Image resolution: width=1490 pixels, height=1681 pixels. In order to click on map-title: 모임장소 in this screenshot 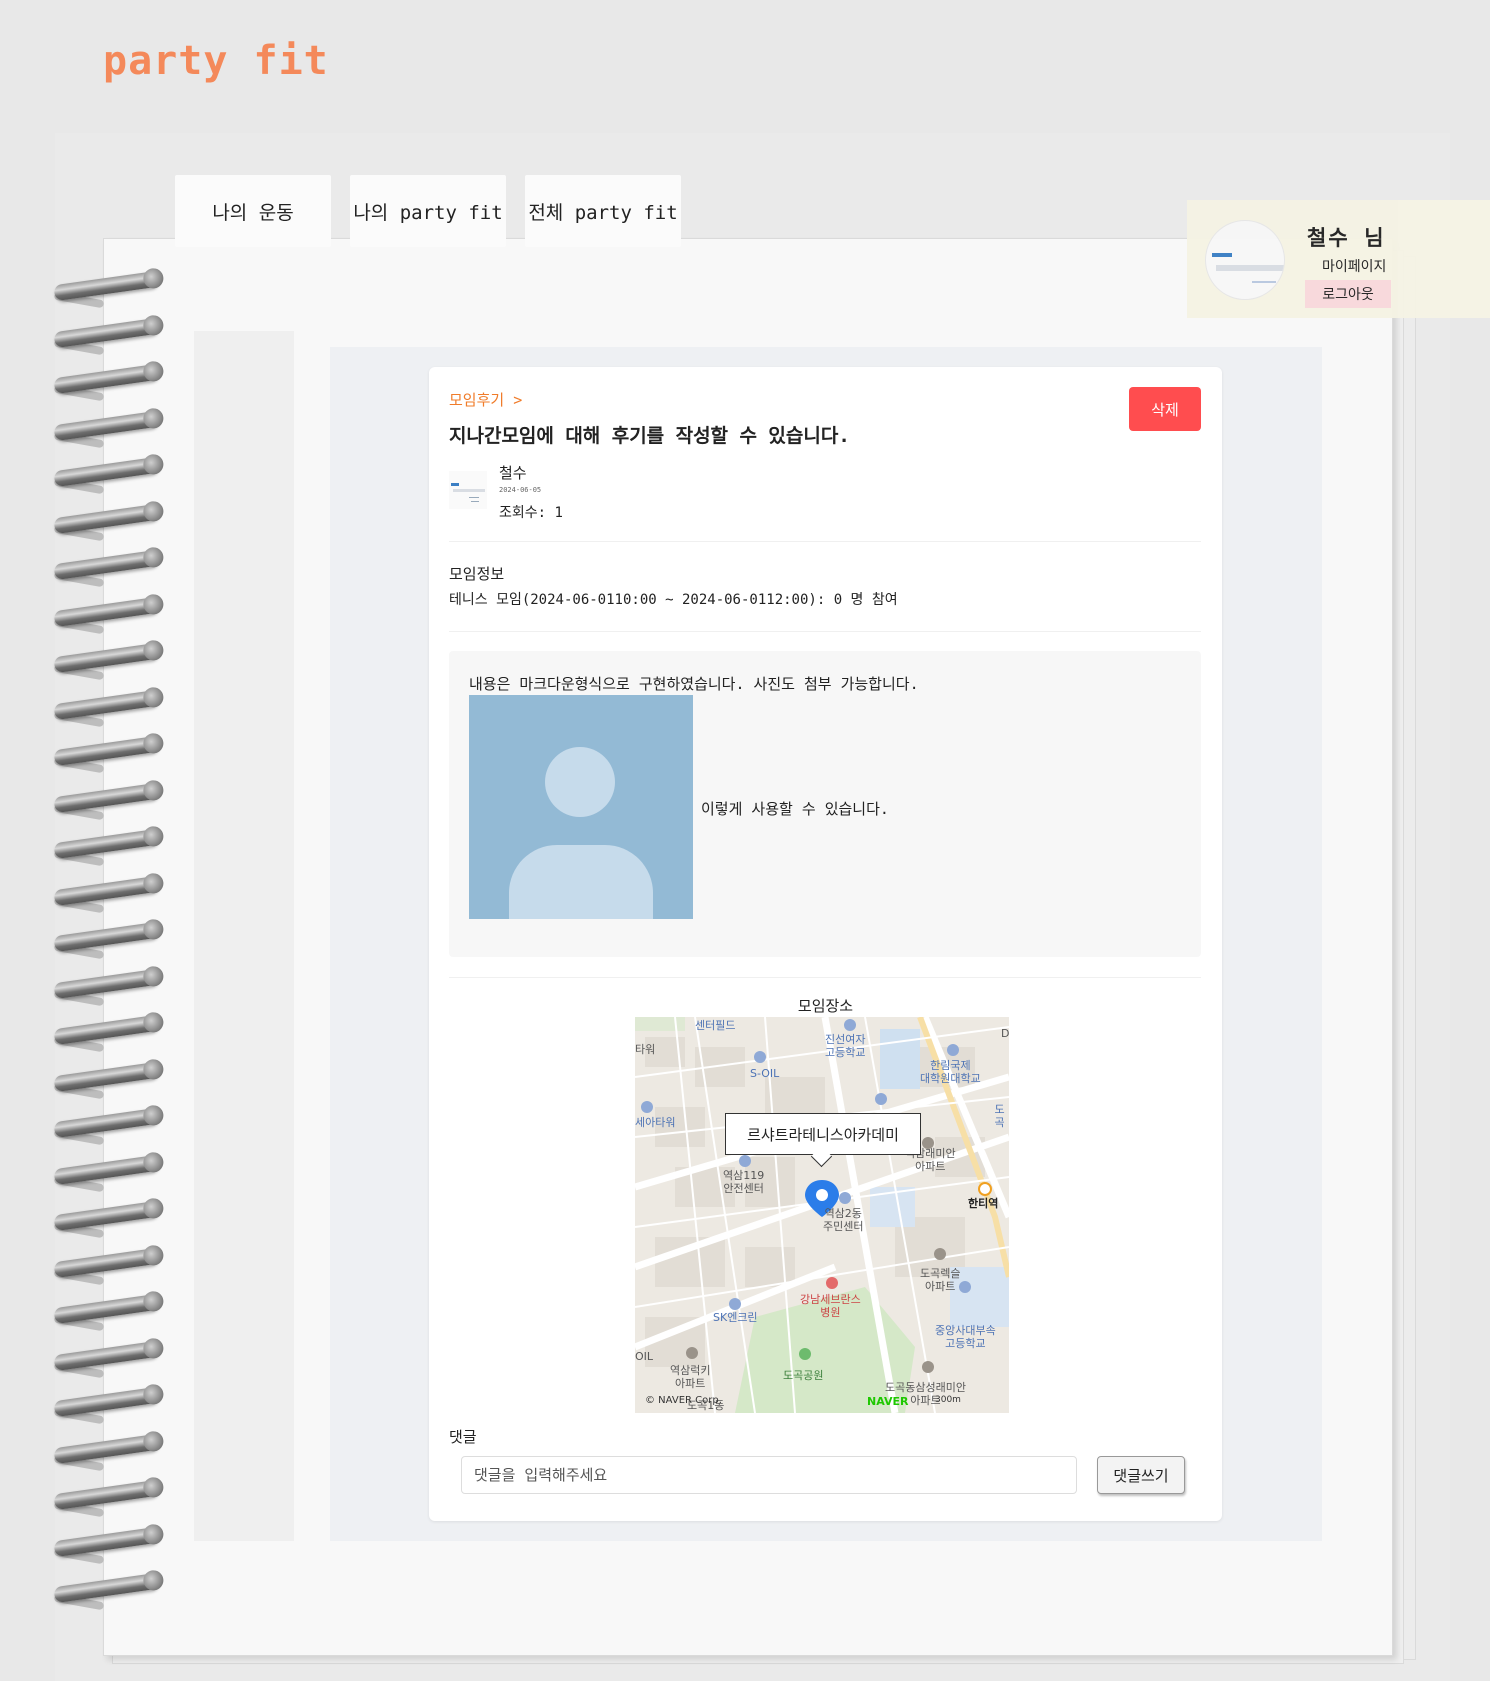, I will do `click(825, 1006)`.